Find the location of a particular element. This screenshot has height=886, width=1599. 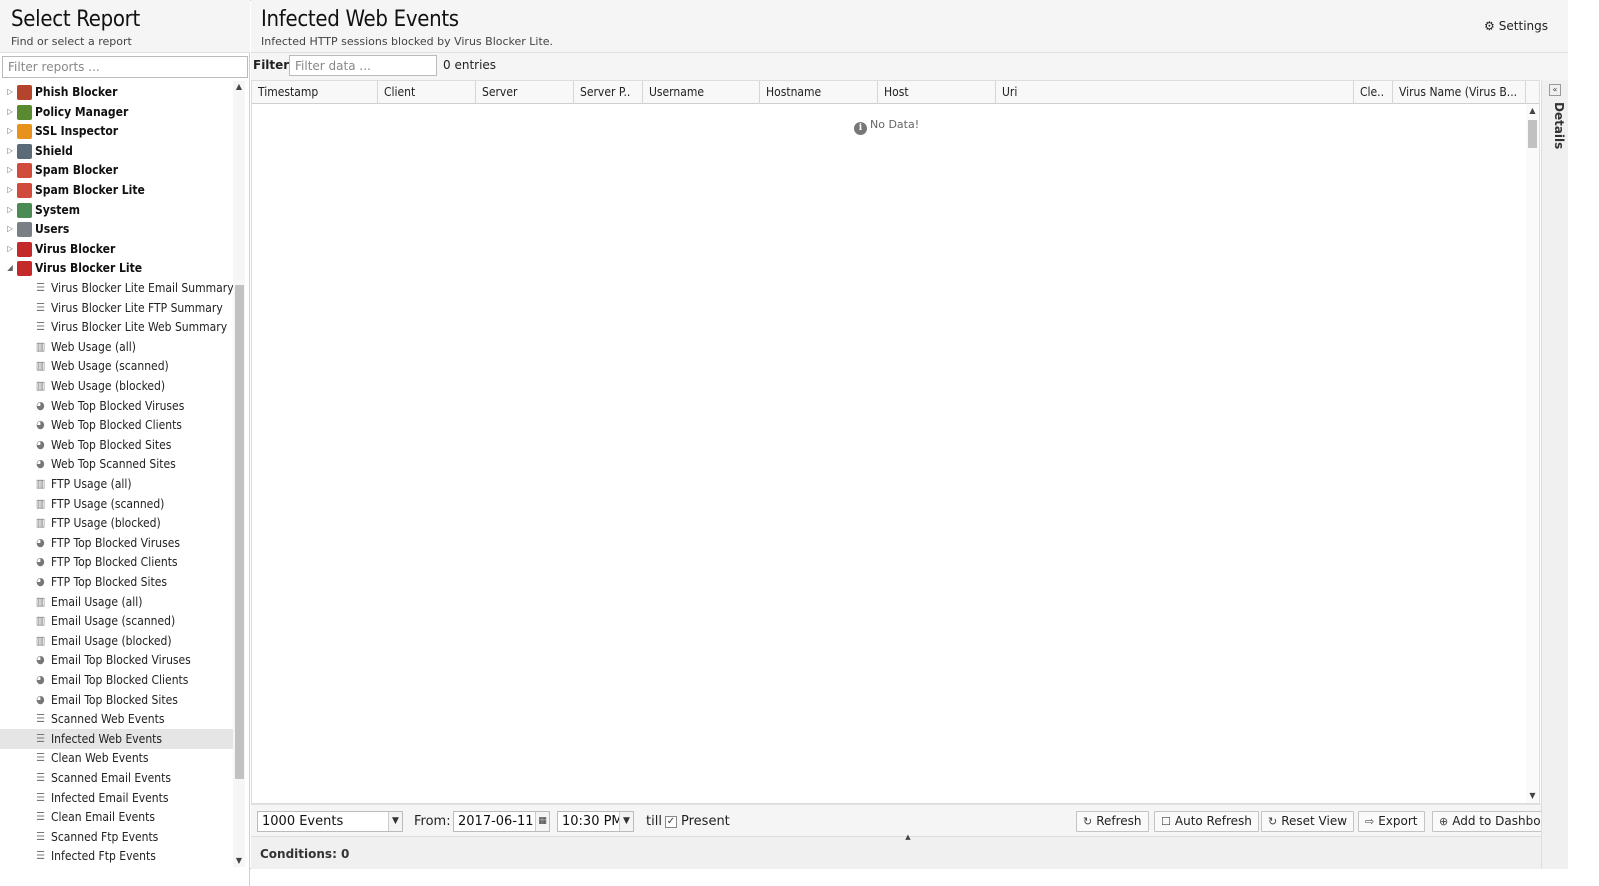

tree-report-item: ◕ Email Top Blocked Clients is located at coordinates (118, 680).